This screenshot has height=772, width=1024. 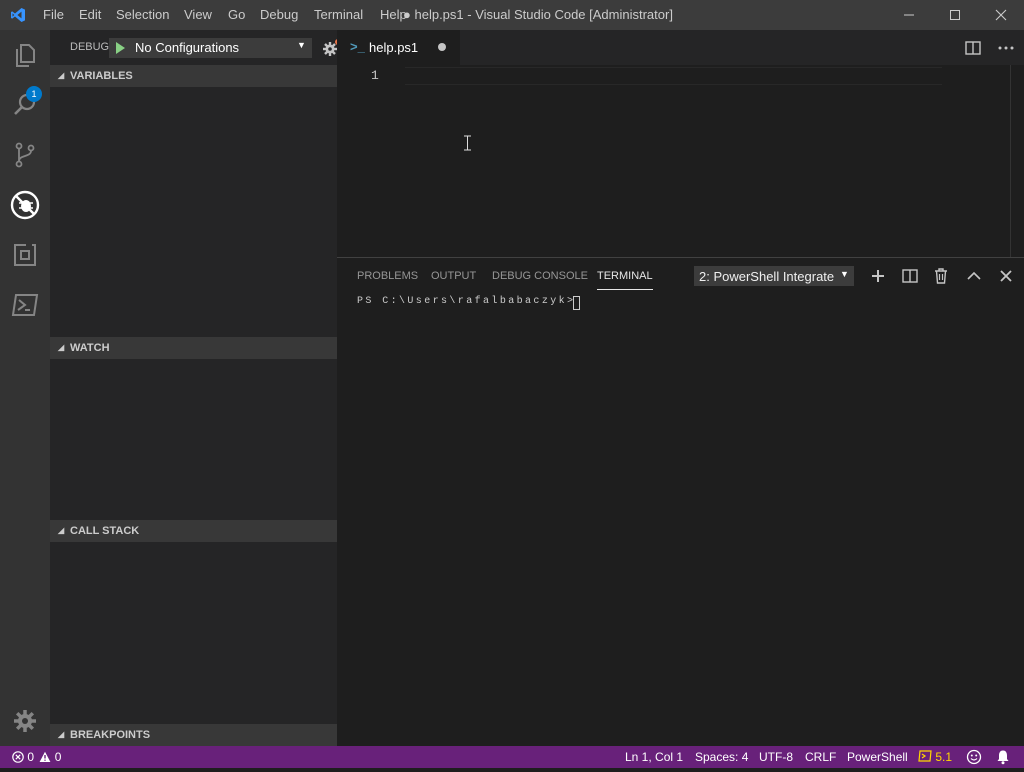 I want to click on indentation-status: Spaces: 4, so click(x=721, y=757).